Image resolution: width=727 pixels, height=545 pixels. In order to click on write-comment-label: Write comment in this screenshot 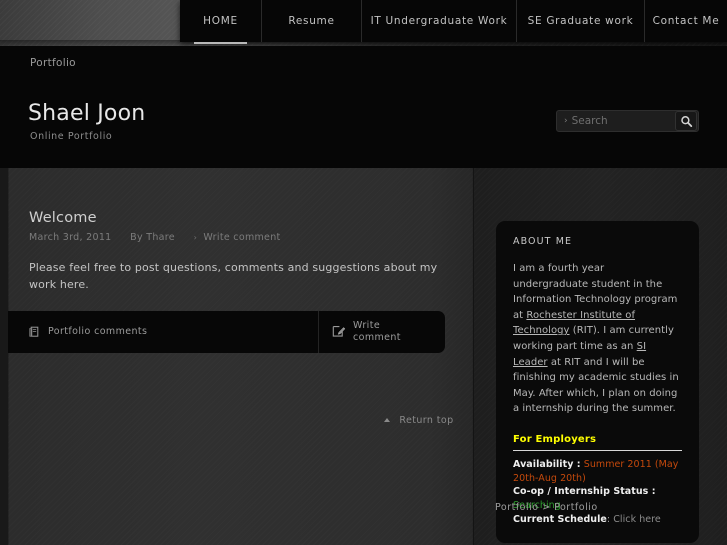, I will do `click(377, 331)`.